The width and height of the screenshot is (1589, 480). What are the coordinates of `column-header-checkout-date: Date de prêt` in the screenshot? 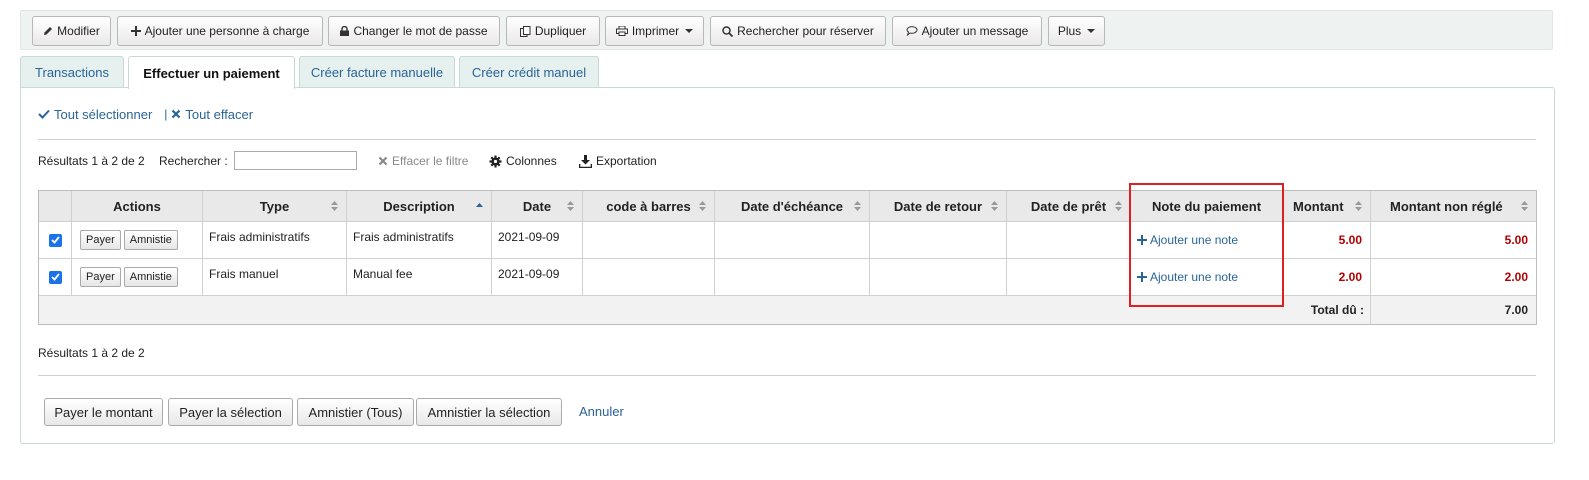 It's located at (1069, 206).